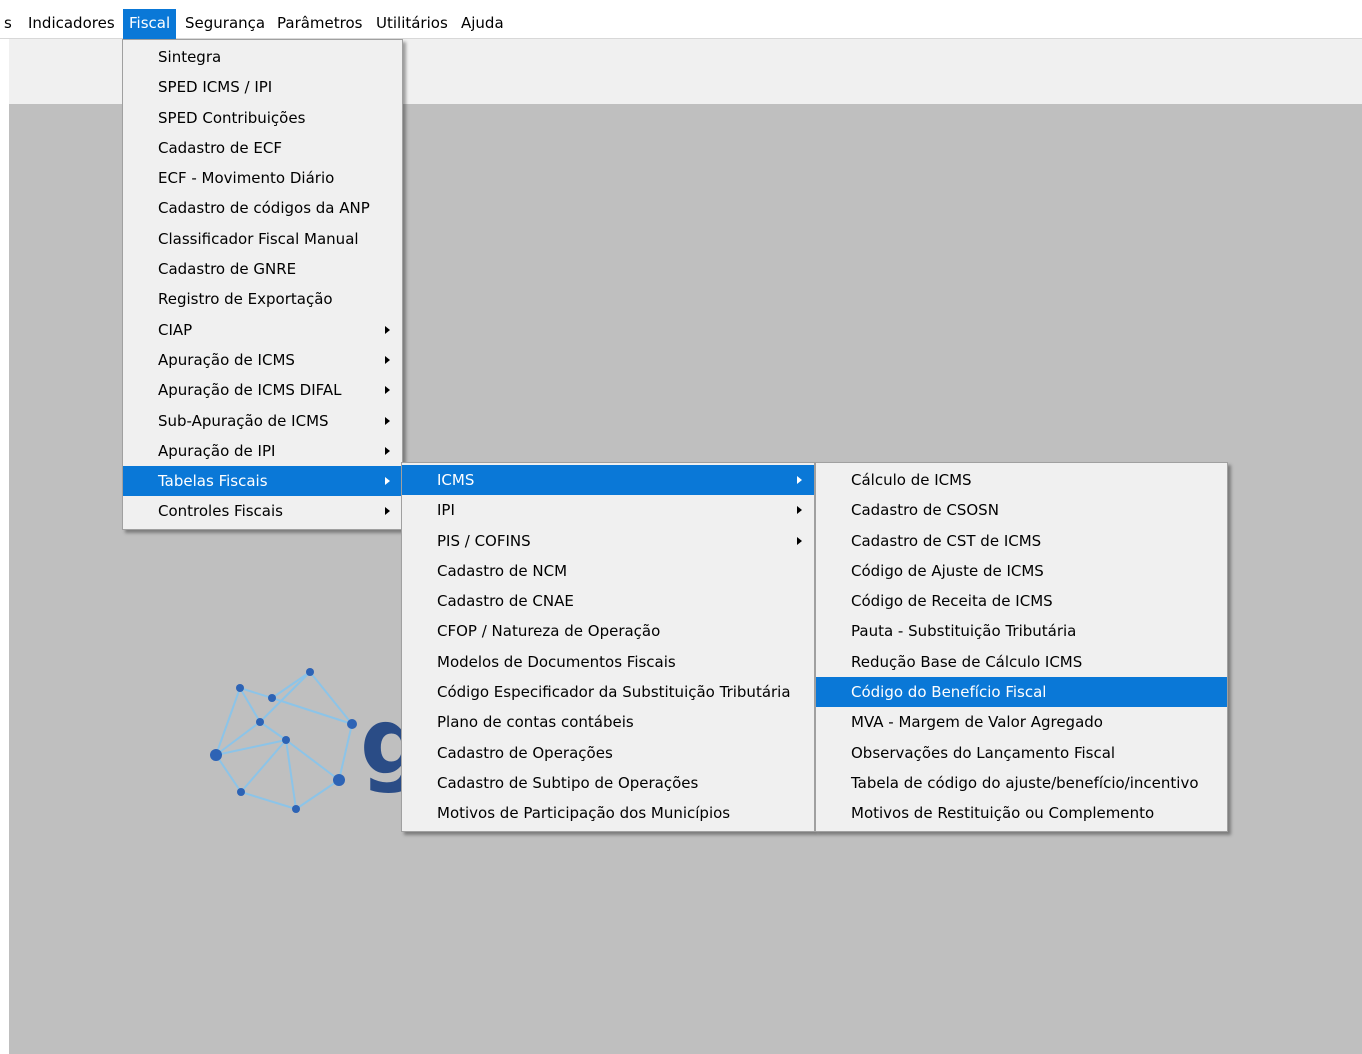 Image resolution: width=1362 pixels, height=1054 pixels. I want to click on menu-item-label: SPED Contribuições, so click(232, 117).